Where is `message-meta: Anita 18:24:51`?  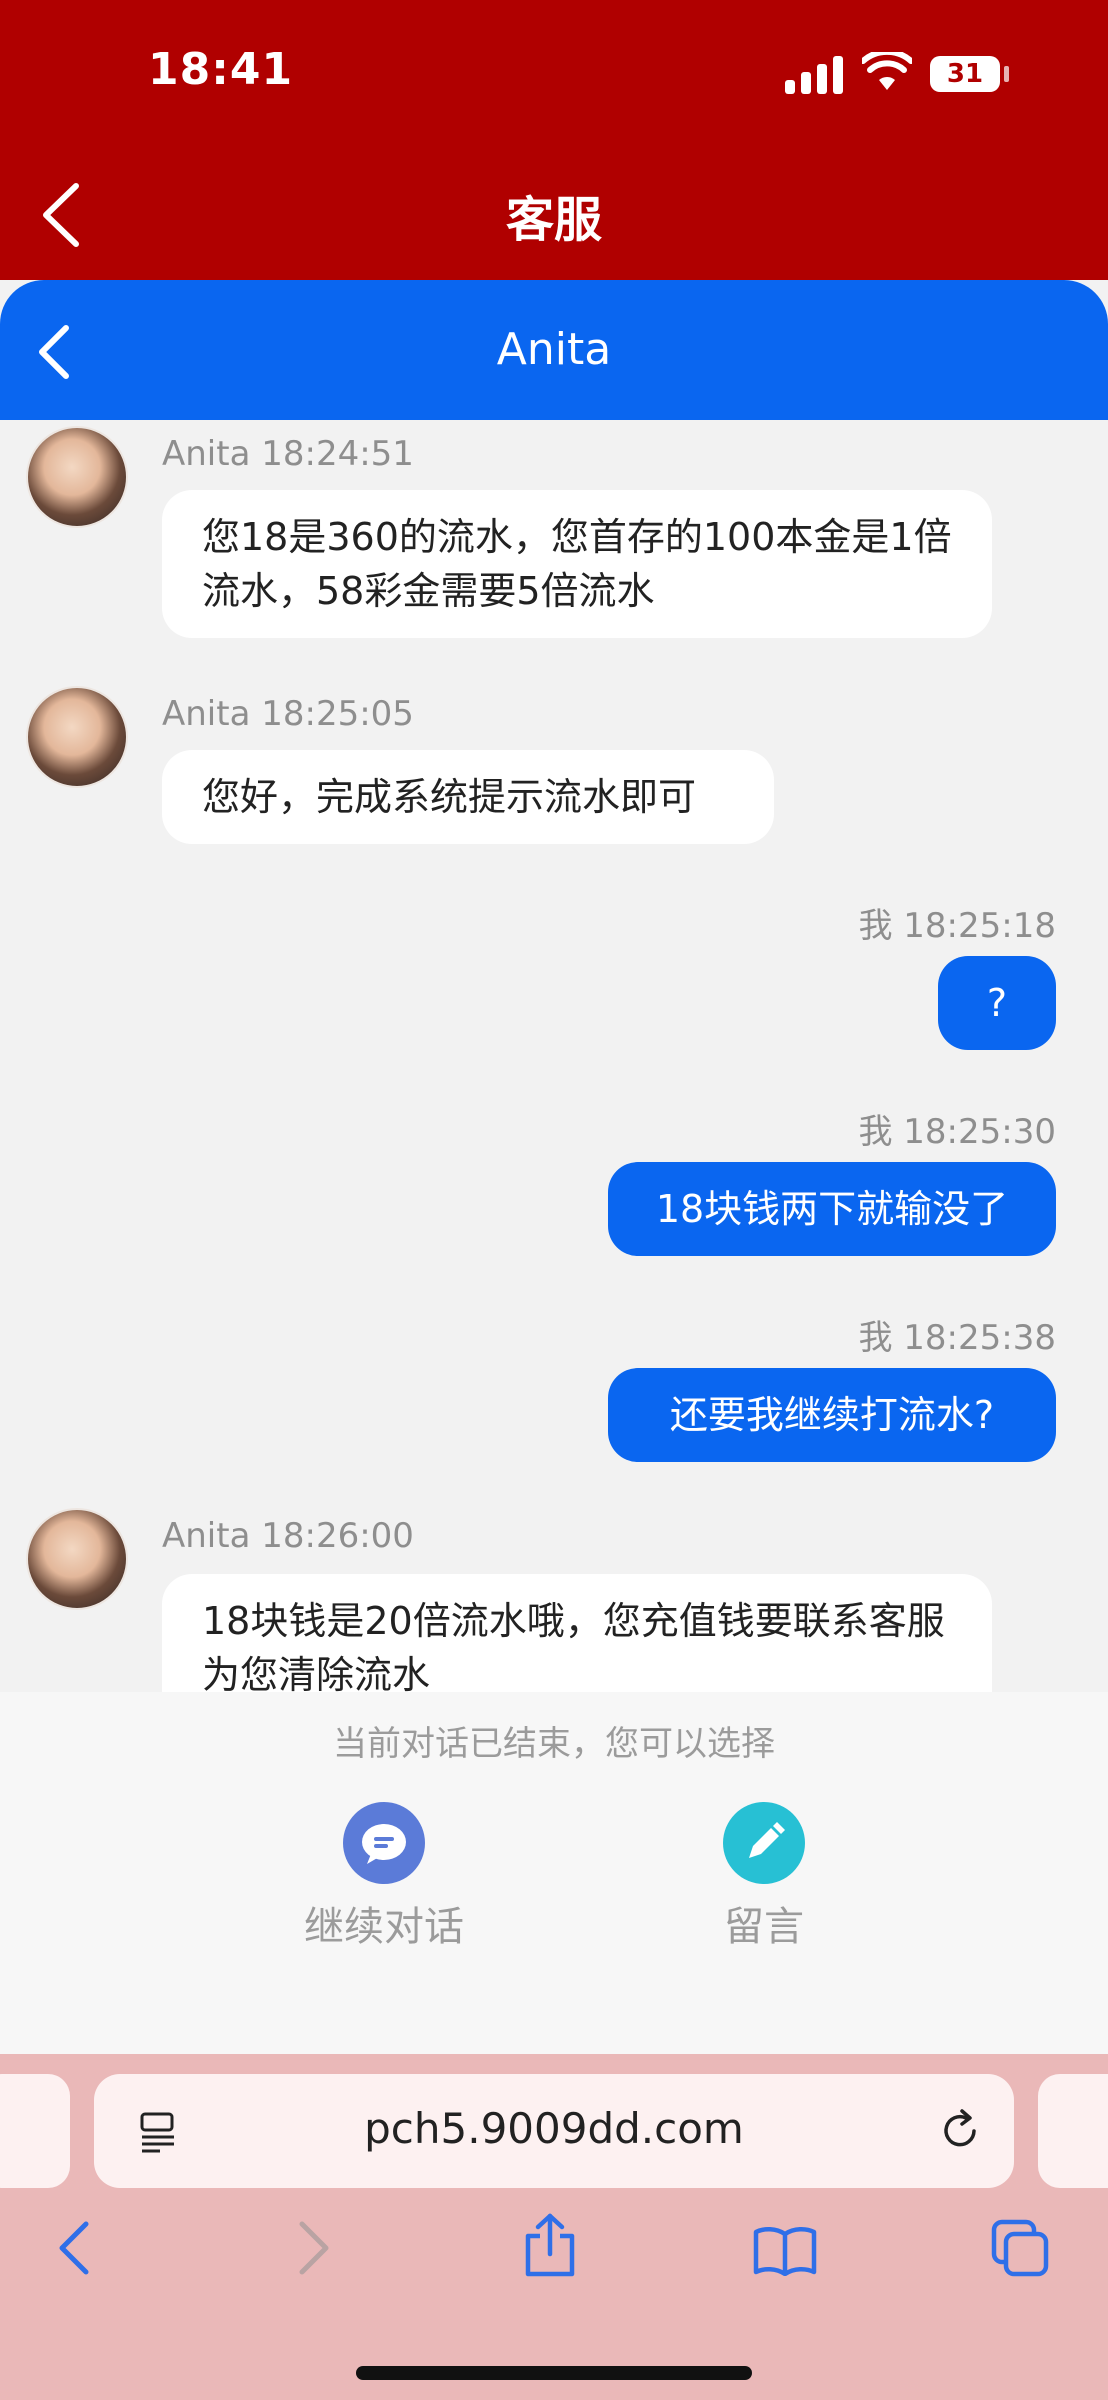
message-meta: Anita 18:24:51 is located at coordinates (288, 454).